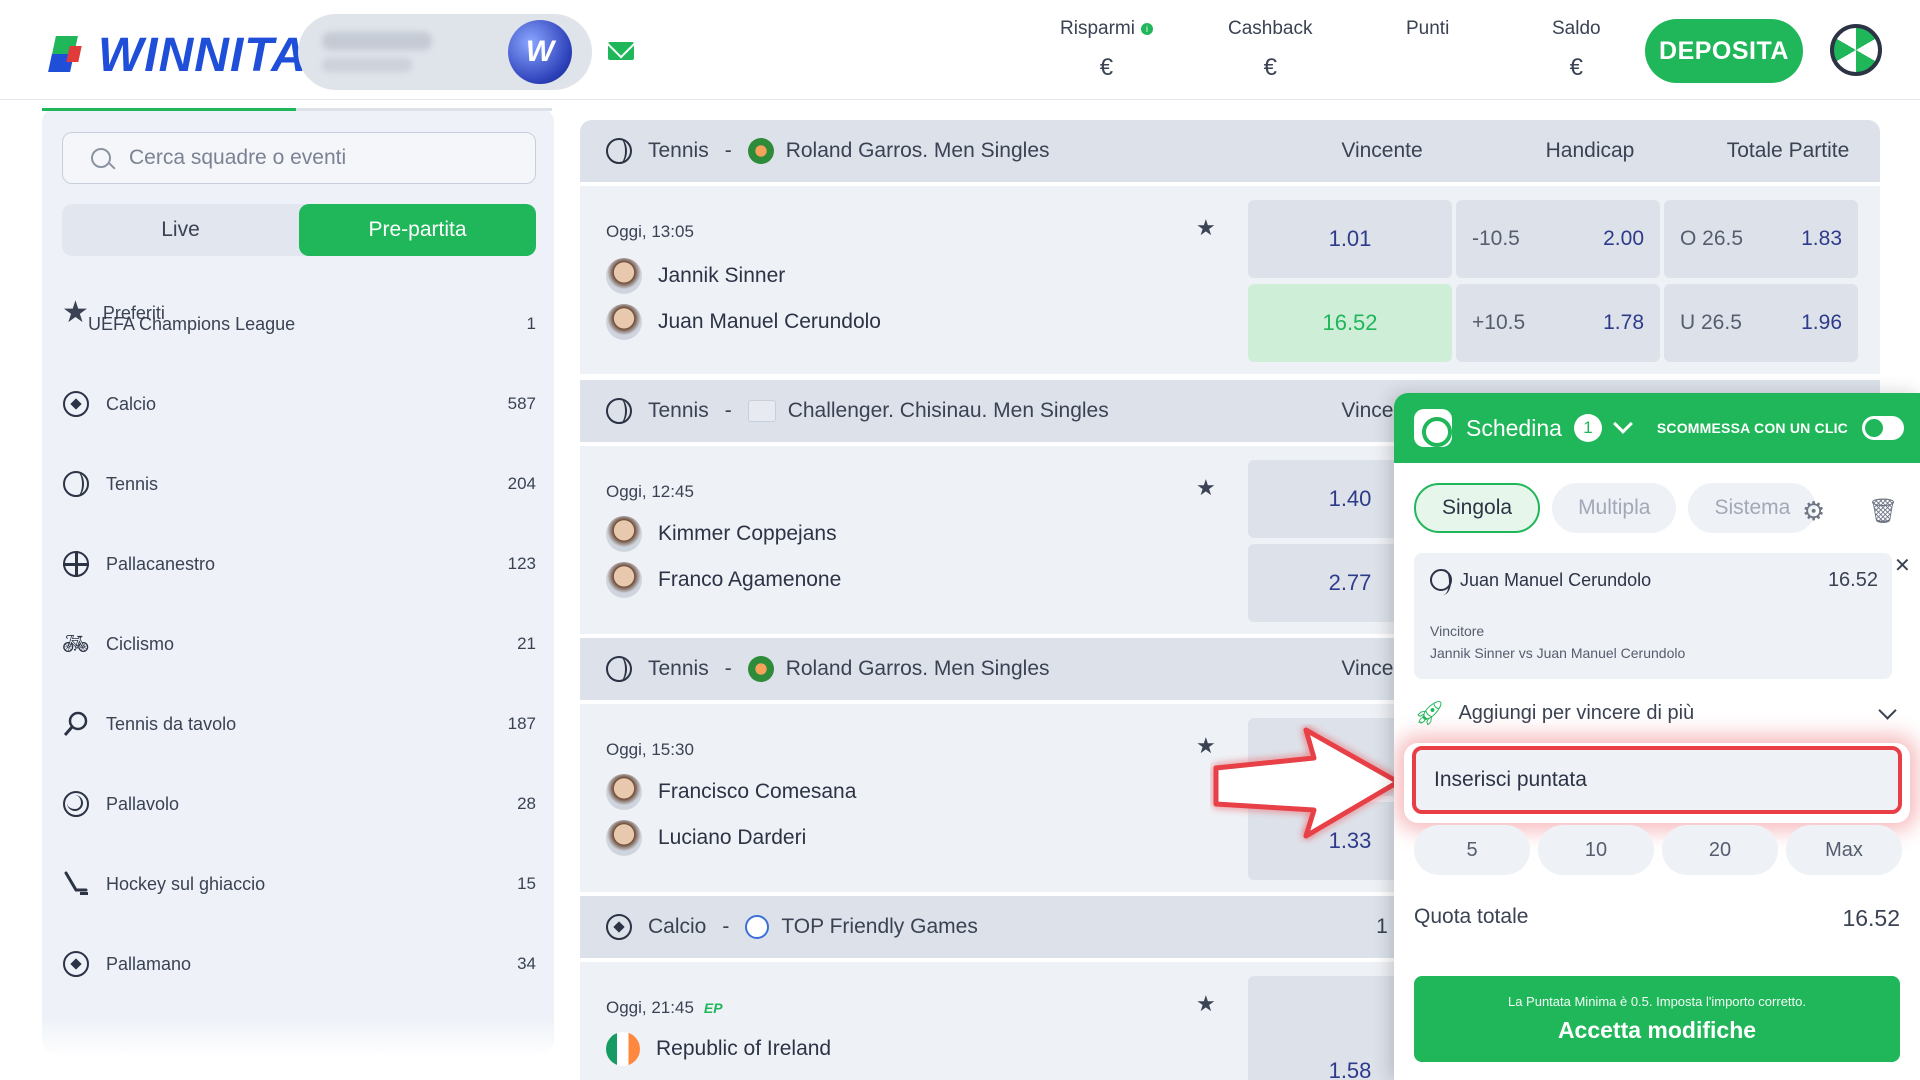 The image size is (1920, 1080). What do you see at coordinates (76, 964) in the screenshot?
I see `handball-icon` at bounding box center [76, 964].